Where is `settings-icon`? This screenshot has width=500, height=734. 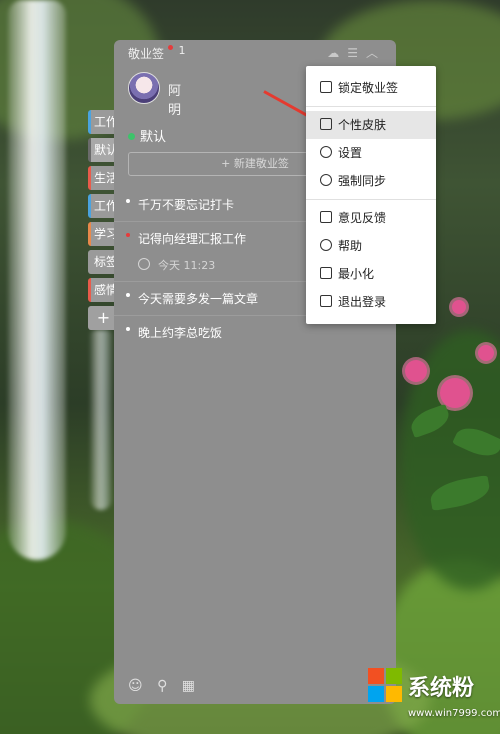 settings-icon is located at coordinates (326, 152).